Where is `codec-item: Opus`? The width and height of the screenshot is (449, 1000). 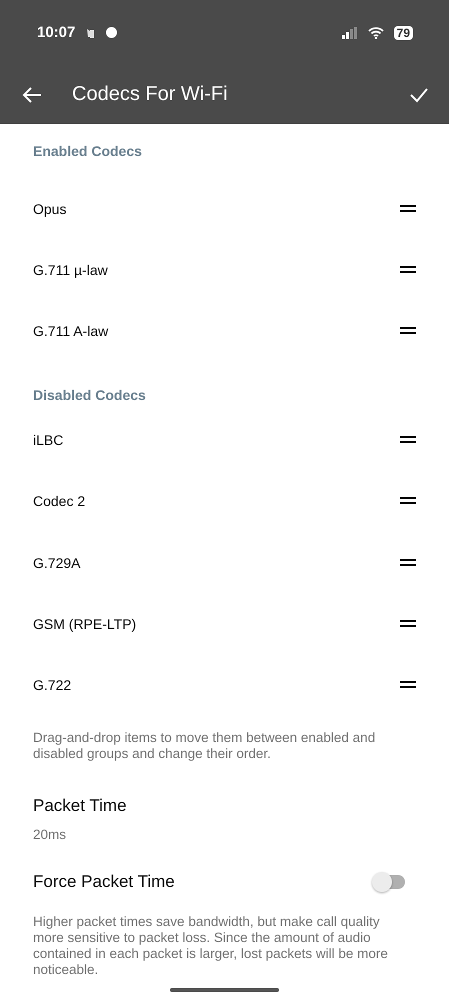 codec-item: Opus is located at coordinates (216, 208).